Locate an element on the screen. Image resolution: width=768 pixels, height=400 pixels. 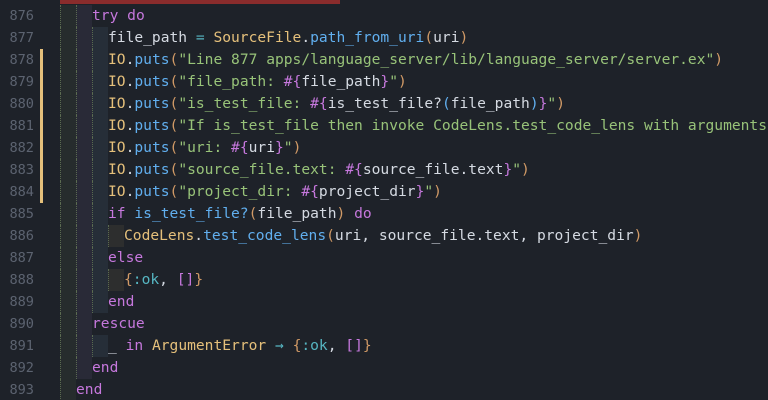
line-number: 884 is located at coordinates (21, 192).